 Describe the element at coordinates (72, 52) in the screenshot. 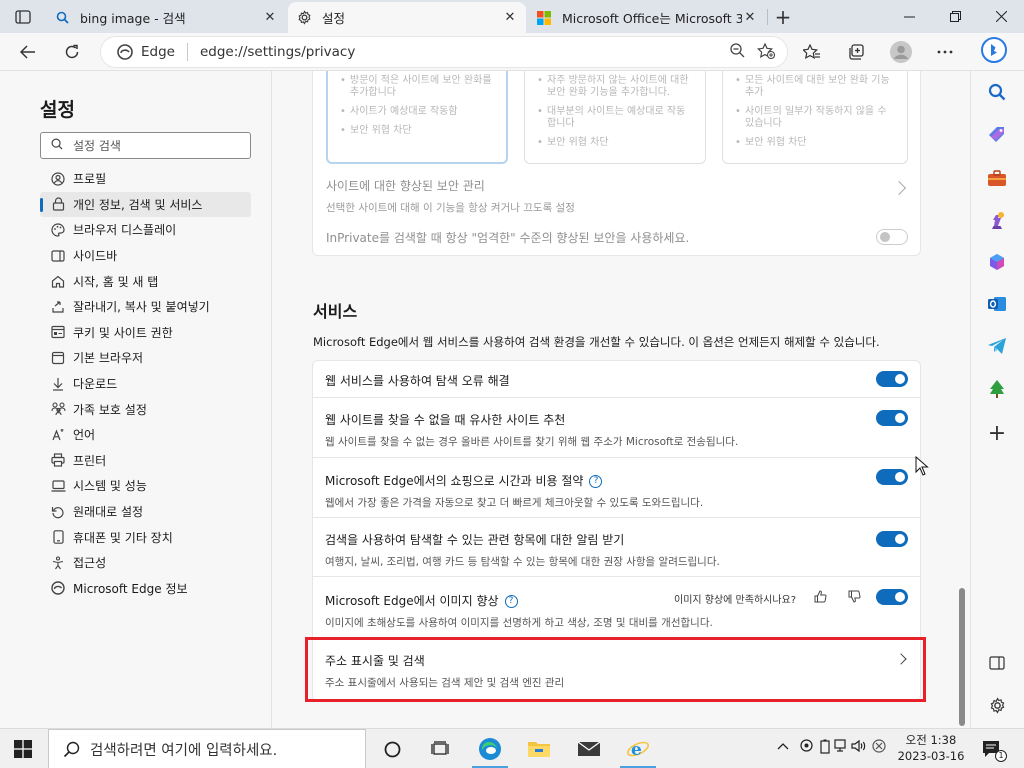

I see `refresh-button` at that location.